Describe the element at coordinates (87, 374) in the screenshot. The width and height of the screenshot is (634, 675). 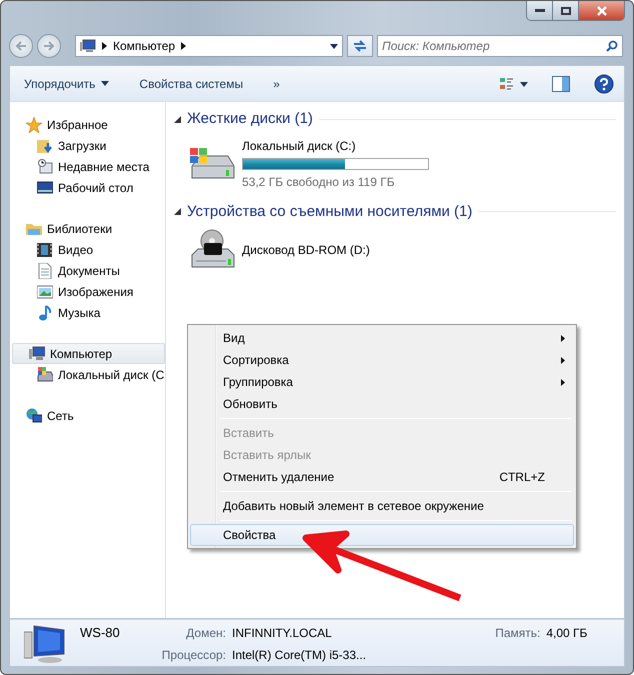
I see `sidebar-item: Локальный диск (C` at that location.